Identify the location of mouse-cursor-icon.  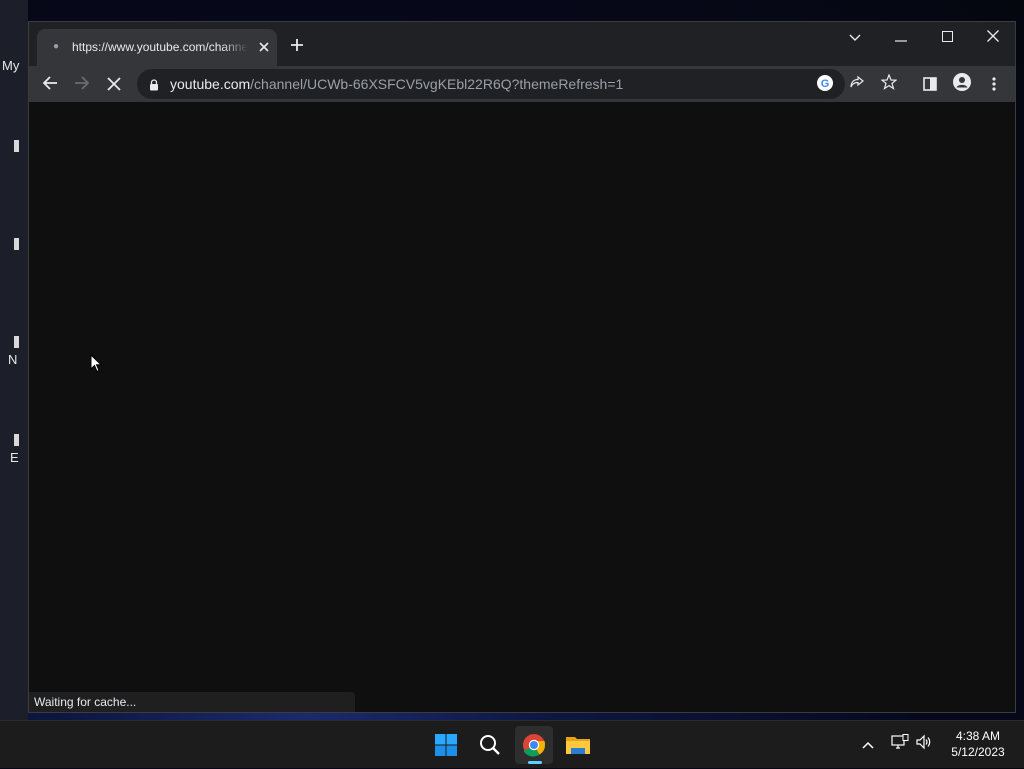
(96, 365).